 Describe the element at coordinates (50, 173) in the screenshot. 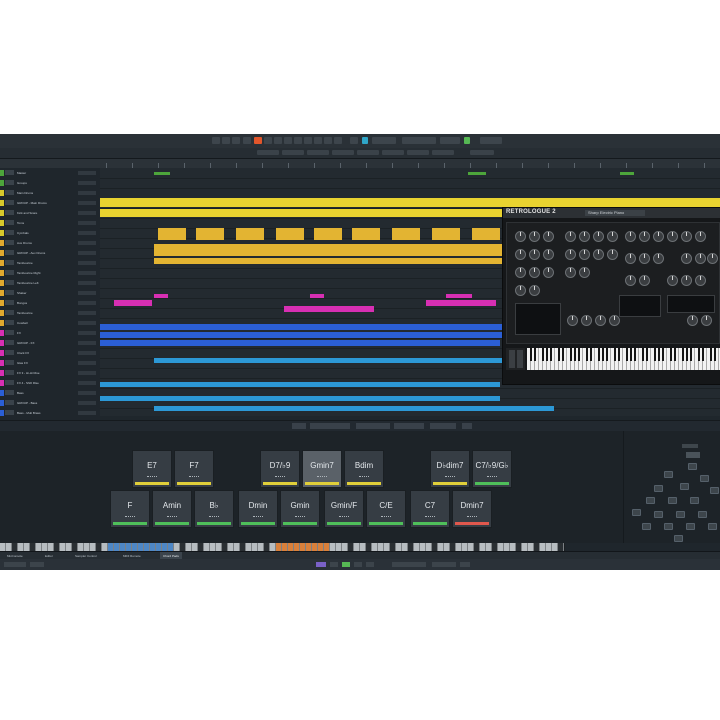

I see `track-row: Master` at that location.